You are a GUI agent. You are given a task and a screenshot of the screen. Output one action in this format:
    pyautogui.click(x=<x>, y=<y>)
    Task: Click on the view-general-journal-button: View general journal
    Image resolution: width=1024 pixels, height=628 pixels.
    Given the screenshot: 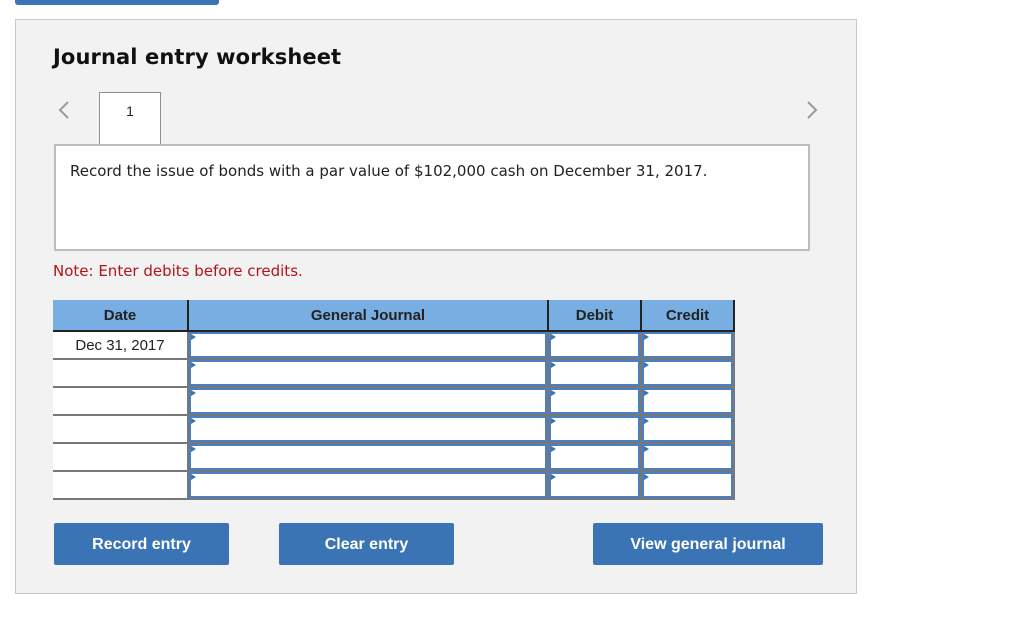 What is the action you would take?
    pyautogui.click(x=708, y=544)
    